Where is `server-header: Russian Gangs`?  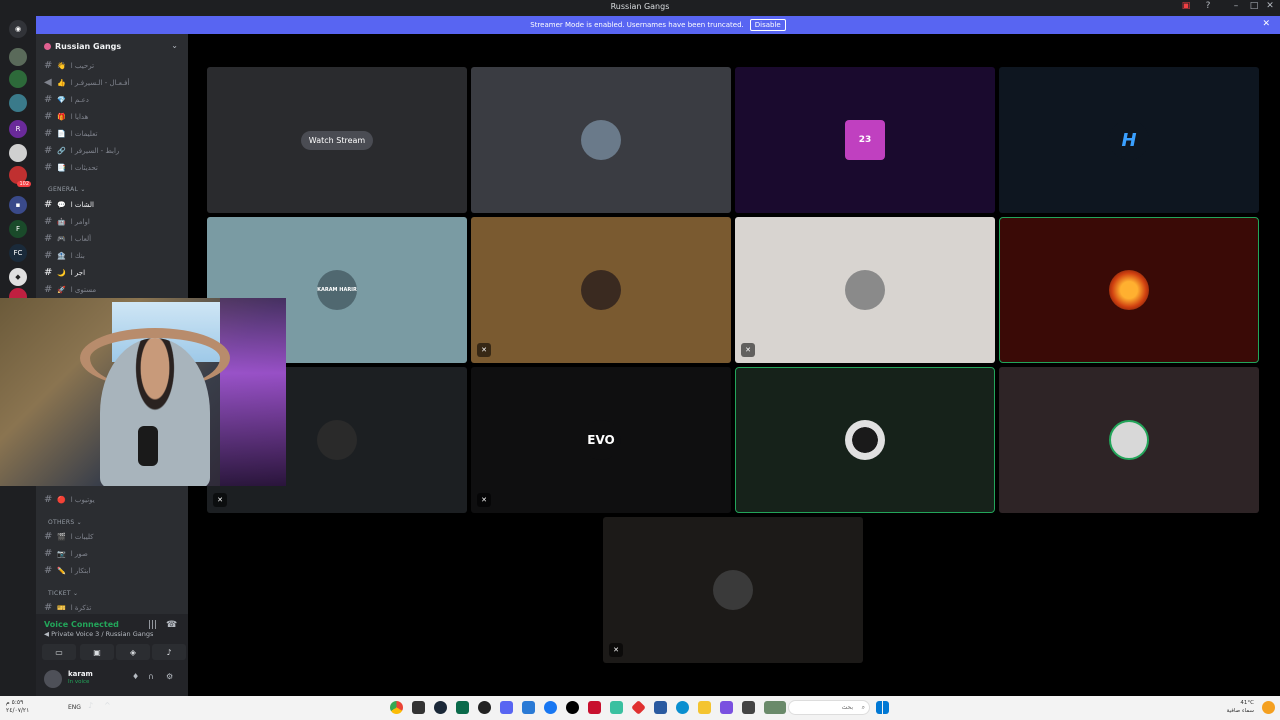
server-header: Russian Gangs is located at coordinates (82, 46).